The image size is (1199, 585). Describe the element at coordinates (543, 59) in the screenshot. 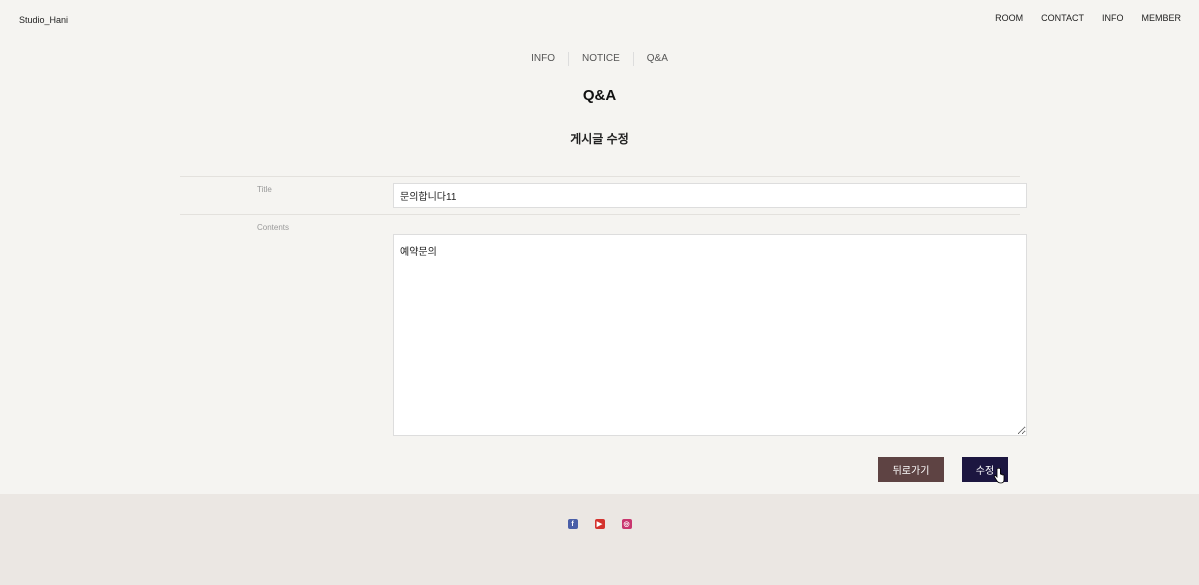

I see `subnav-info: INFO` at that location.